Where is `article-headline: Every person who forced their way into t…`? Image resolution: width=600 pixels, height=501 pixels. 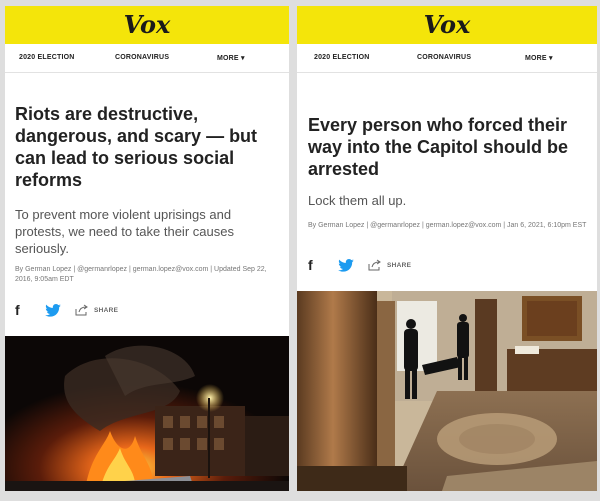 article-headline: Every person who forced their way into t… is located at coordinates (438, 147).